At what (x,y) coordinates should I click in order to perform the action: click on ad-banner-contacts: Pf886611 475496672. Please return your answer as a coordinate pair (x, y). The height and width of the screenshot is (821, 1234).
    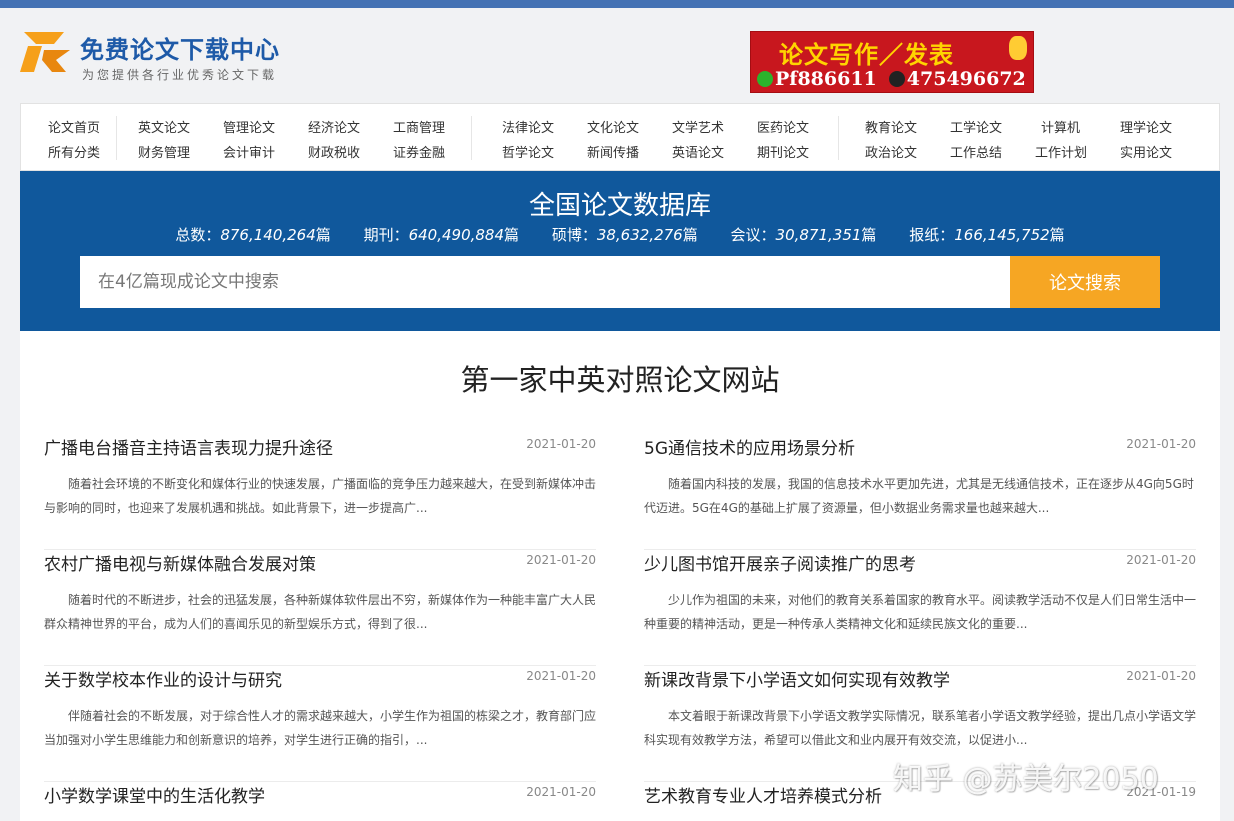
    Looking at the image, I should click on (891, 79).